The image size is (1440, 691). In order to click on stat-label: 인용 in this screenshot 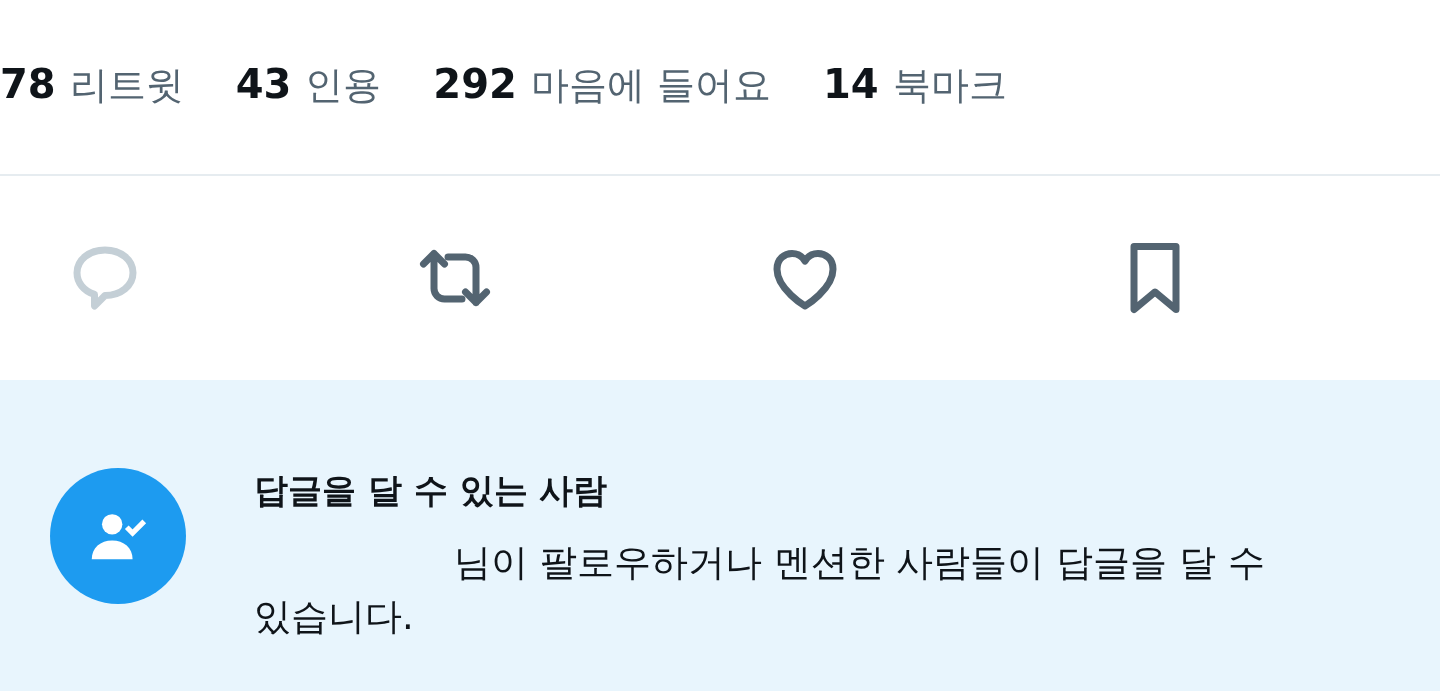, I will do `click(343, 85)`.